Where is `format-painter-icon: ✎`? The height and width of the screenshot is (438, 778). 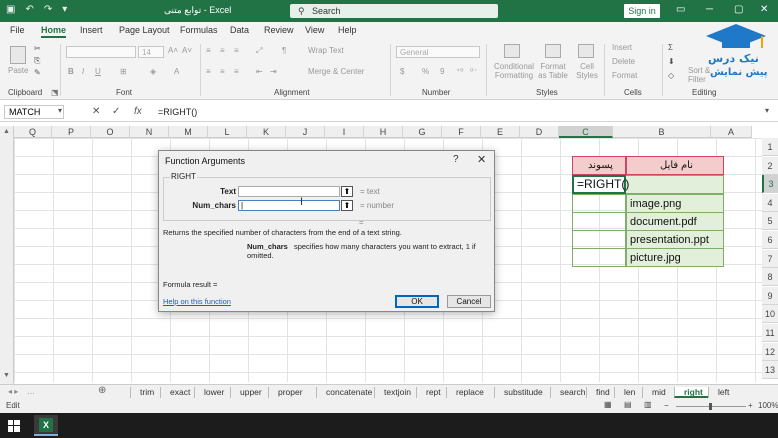 format-painter-icon: ✎ is located at coordinates (37, 72).